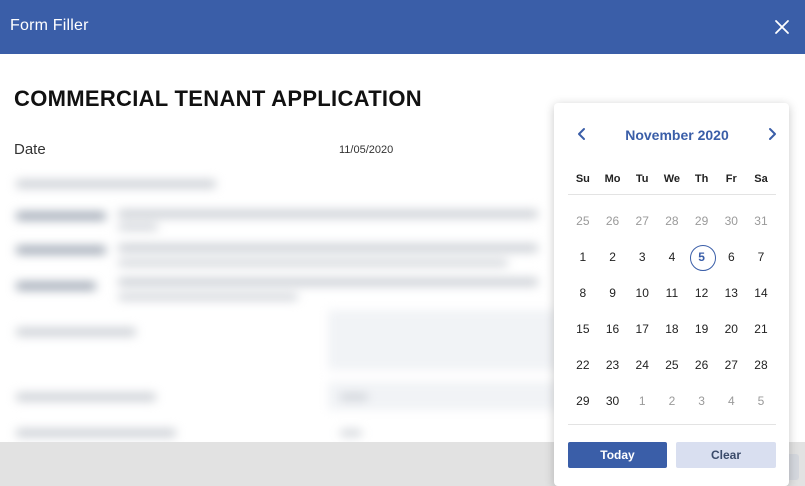 The height and width of the screenshot is (486, 805). What do you see at coordinates (218, 98) in the screenshot?
I see `form-title: COMMERCIAL TENANT APPLICATION` at bounding box center [218, 98].